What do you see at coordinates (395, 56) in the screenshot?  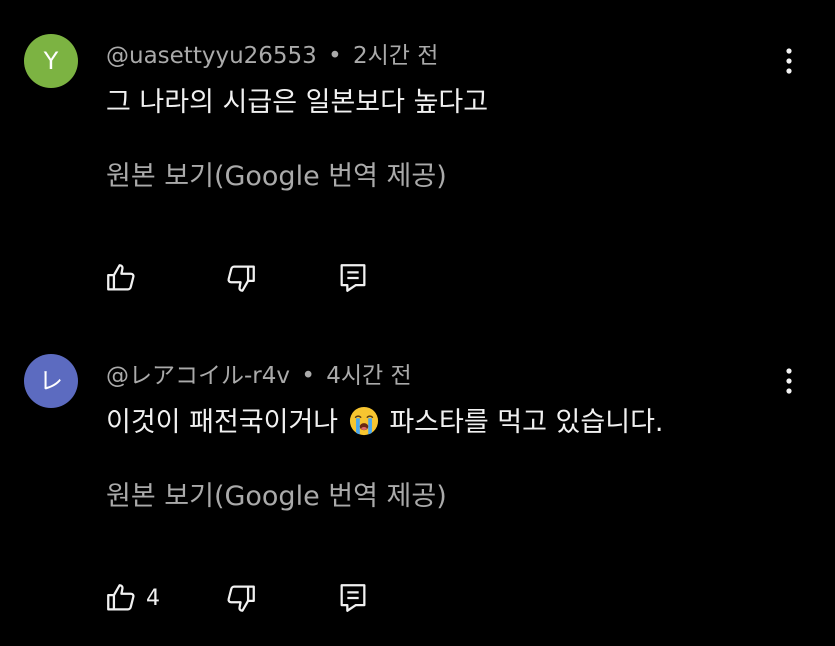 I see `comment-time: 2시간 전` at bounding box center [395, 56].